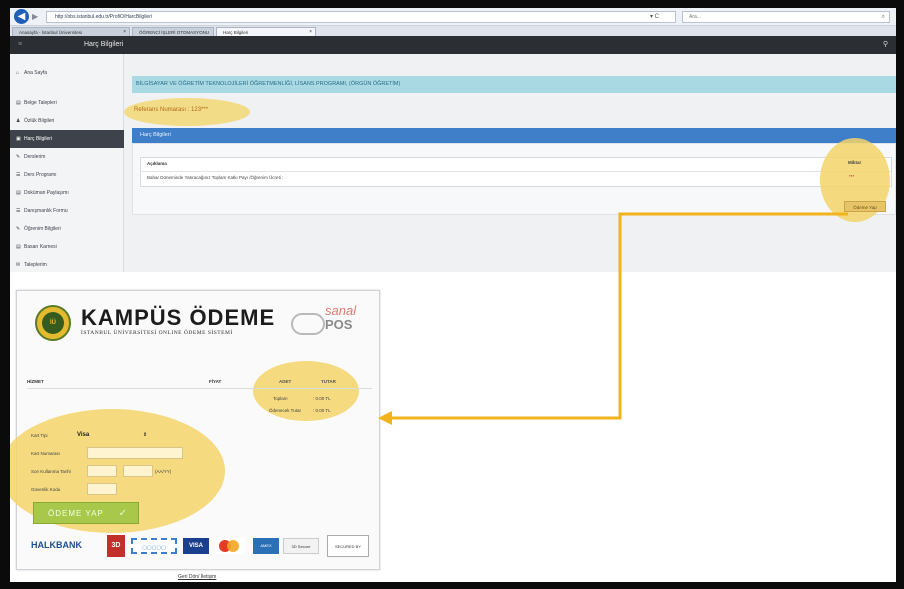  Describe the element at coordinates (196, 546) in the screenshot. I see `visa-logo: VISA` at that location.